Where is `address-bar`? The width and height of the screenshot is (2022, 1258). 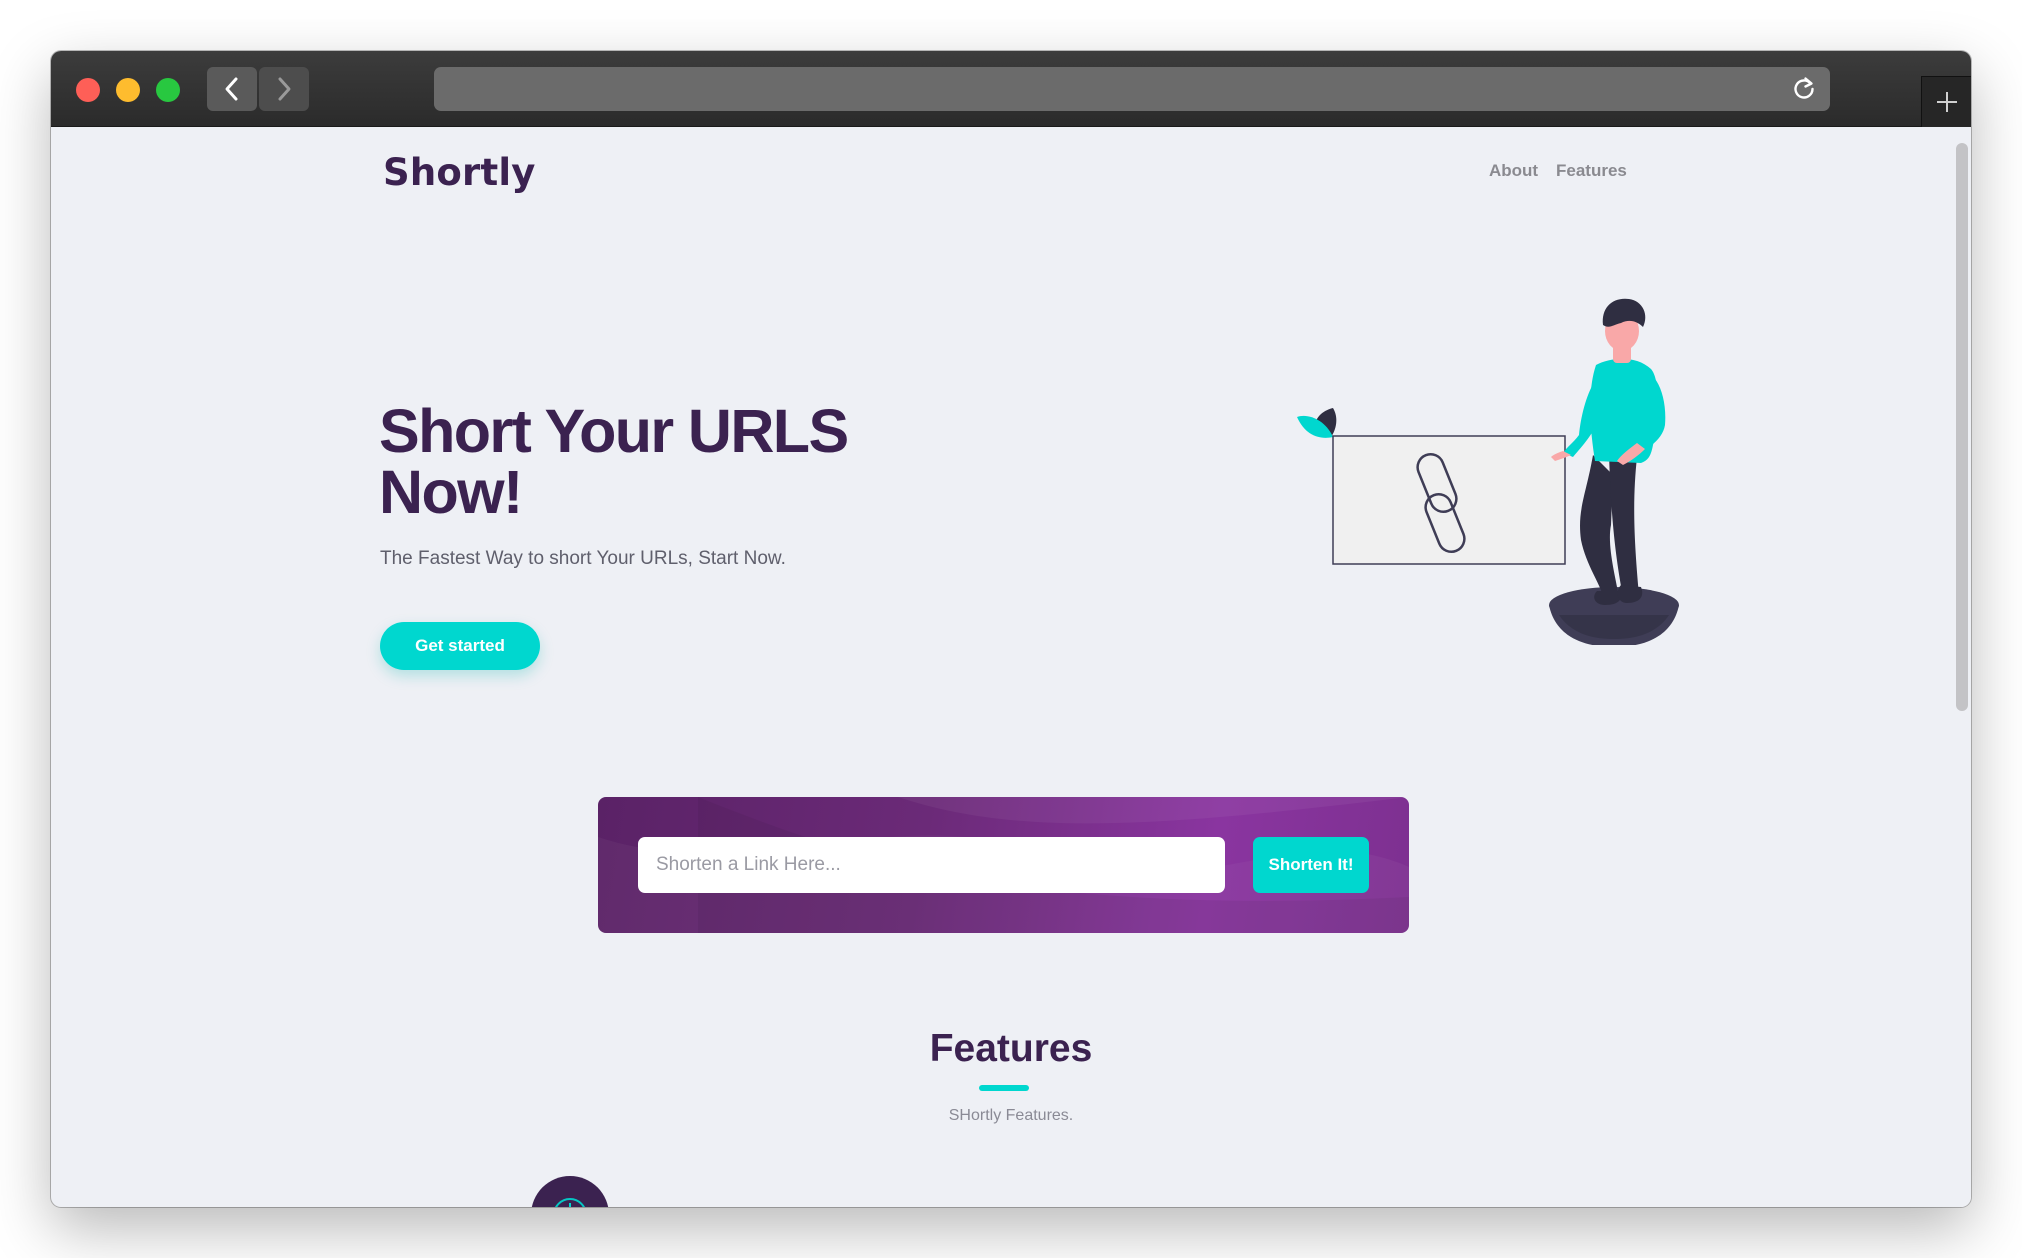 address-bar is located at coordinates (1132, 89).